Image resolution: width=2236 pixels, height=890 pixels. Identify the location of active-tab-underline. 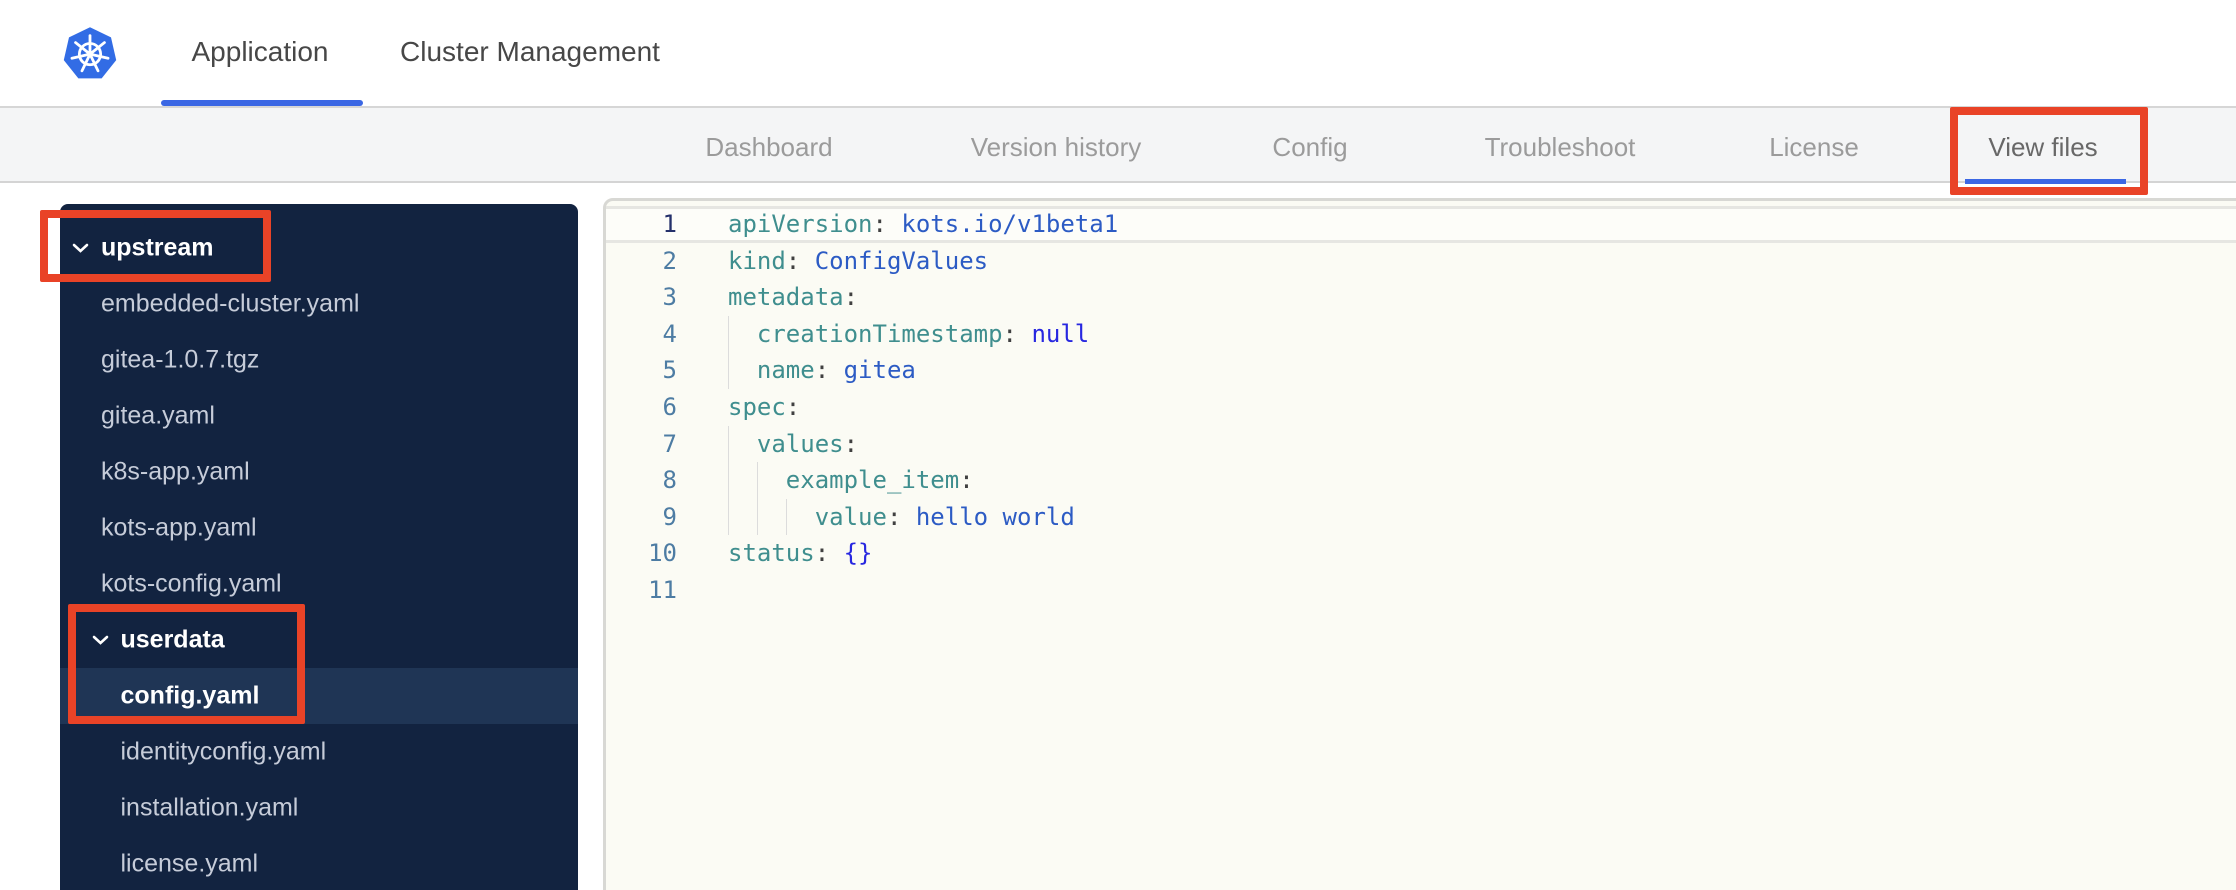
(262, 103).